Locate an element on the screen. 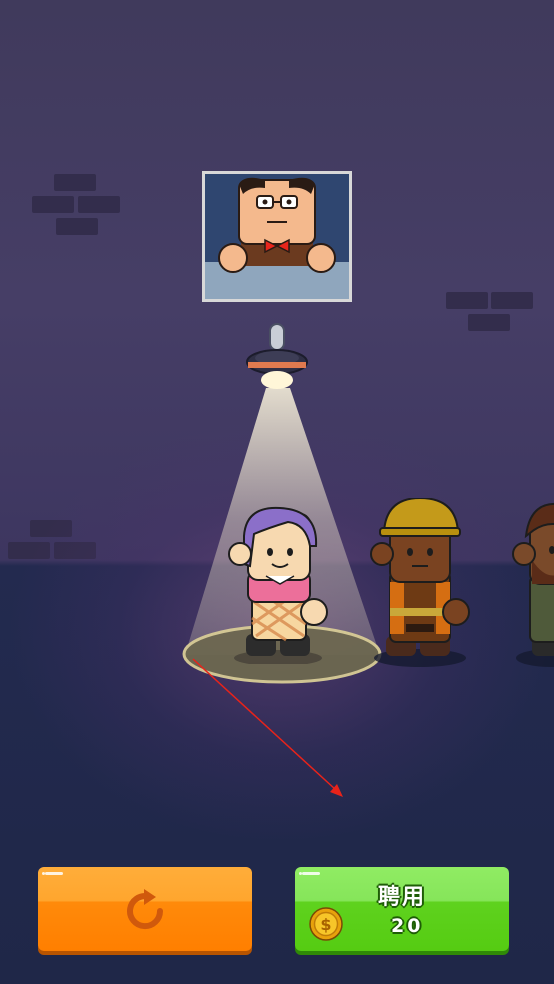 This screenshot has width=554, height=984. boss-portrait-icon is located at coordinates (277, 236).